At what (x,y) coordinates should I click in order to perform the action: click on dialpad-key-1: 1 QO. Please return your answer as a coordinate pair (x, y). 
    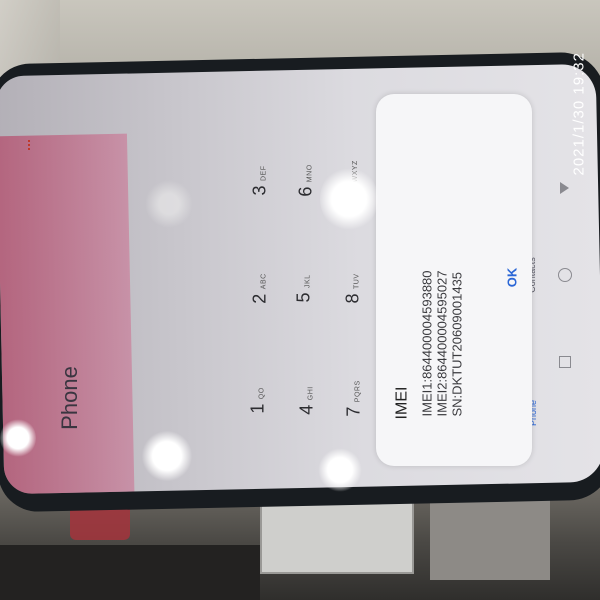
    Looking at the image, I should click on (258, 400).